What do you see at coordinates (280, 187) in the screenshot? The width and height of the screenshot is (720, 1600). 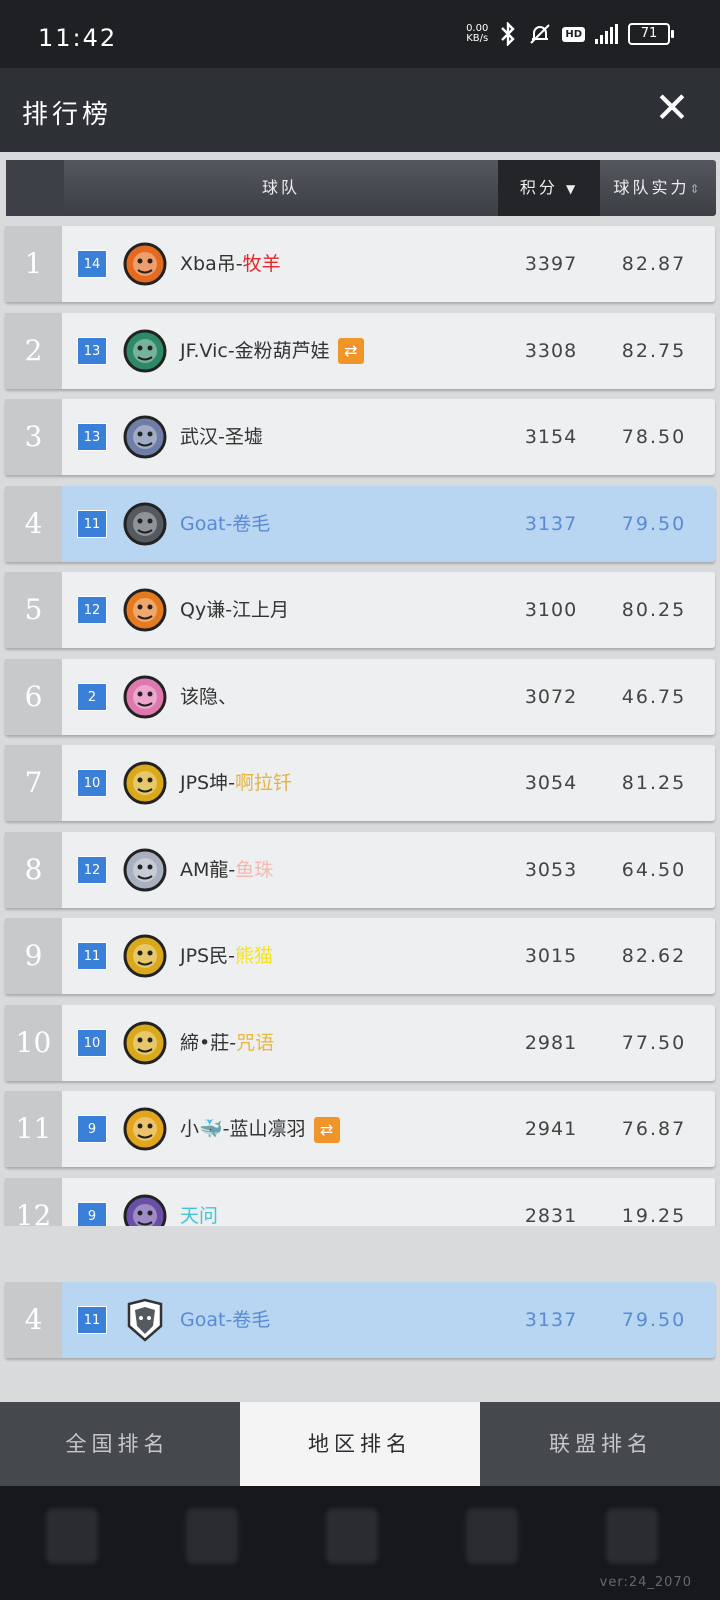 I see `team-column-header: 球队` at bounding box center [280, 187].